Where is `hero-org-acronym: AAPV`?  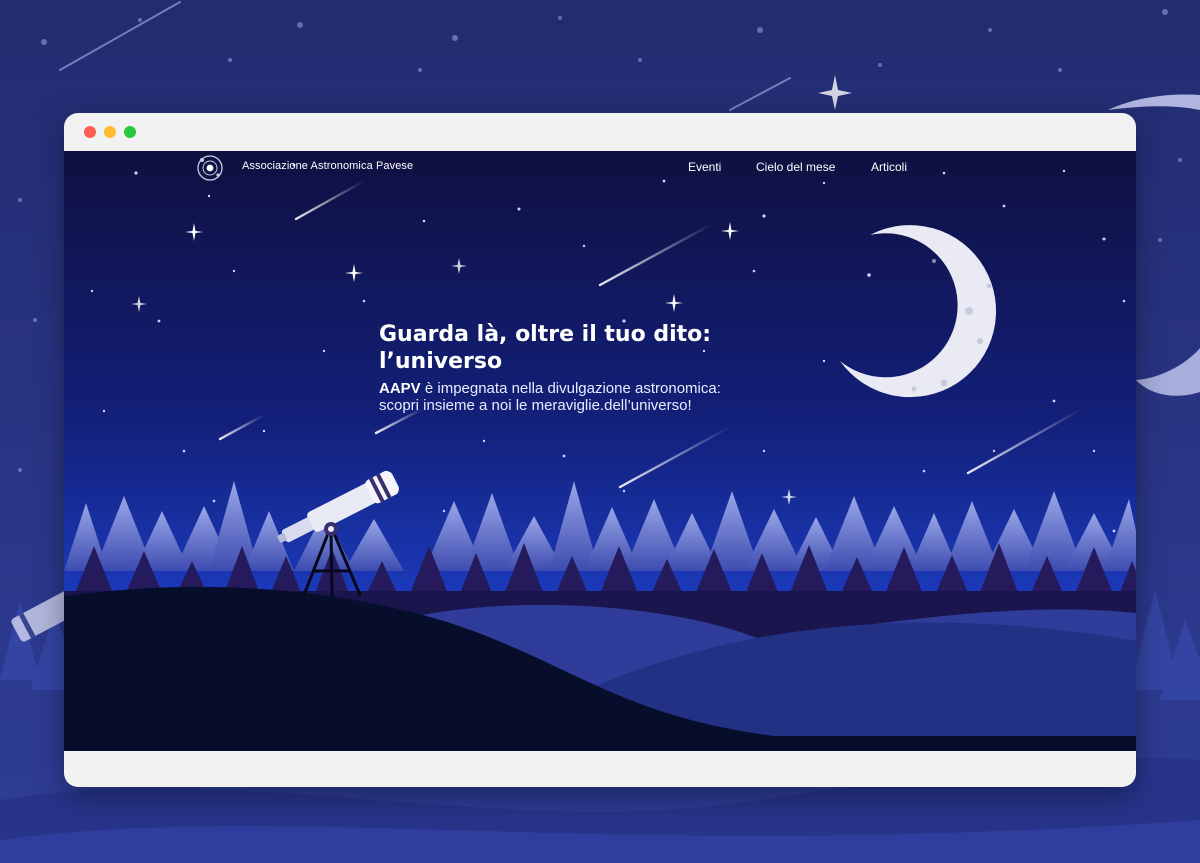
hero-org-acronym: AAPV is located at coordinates (400, 388).